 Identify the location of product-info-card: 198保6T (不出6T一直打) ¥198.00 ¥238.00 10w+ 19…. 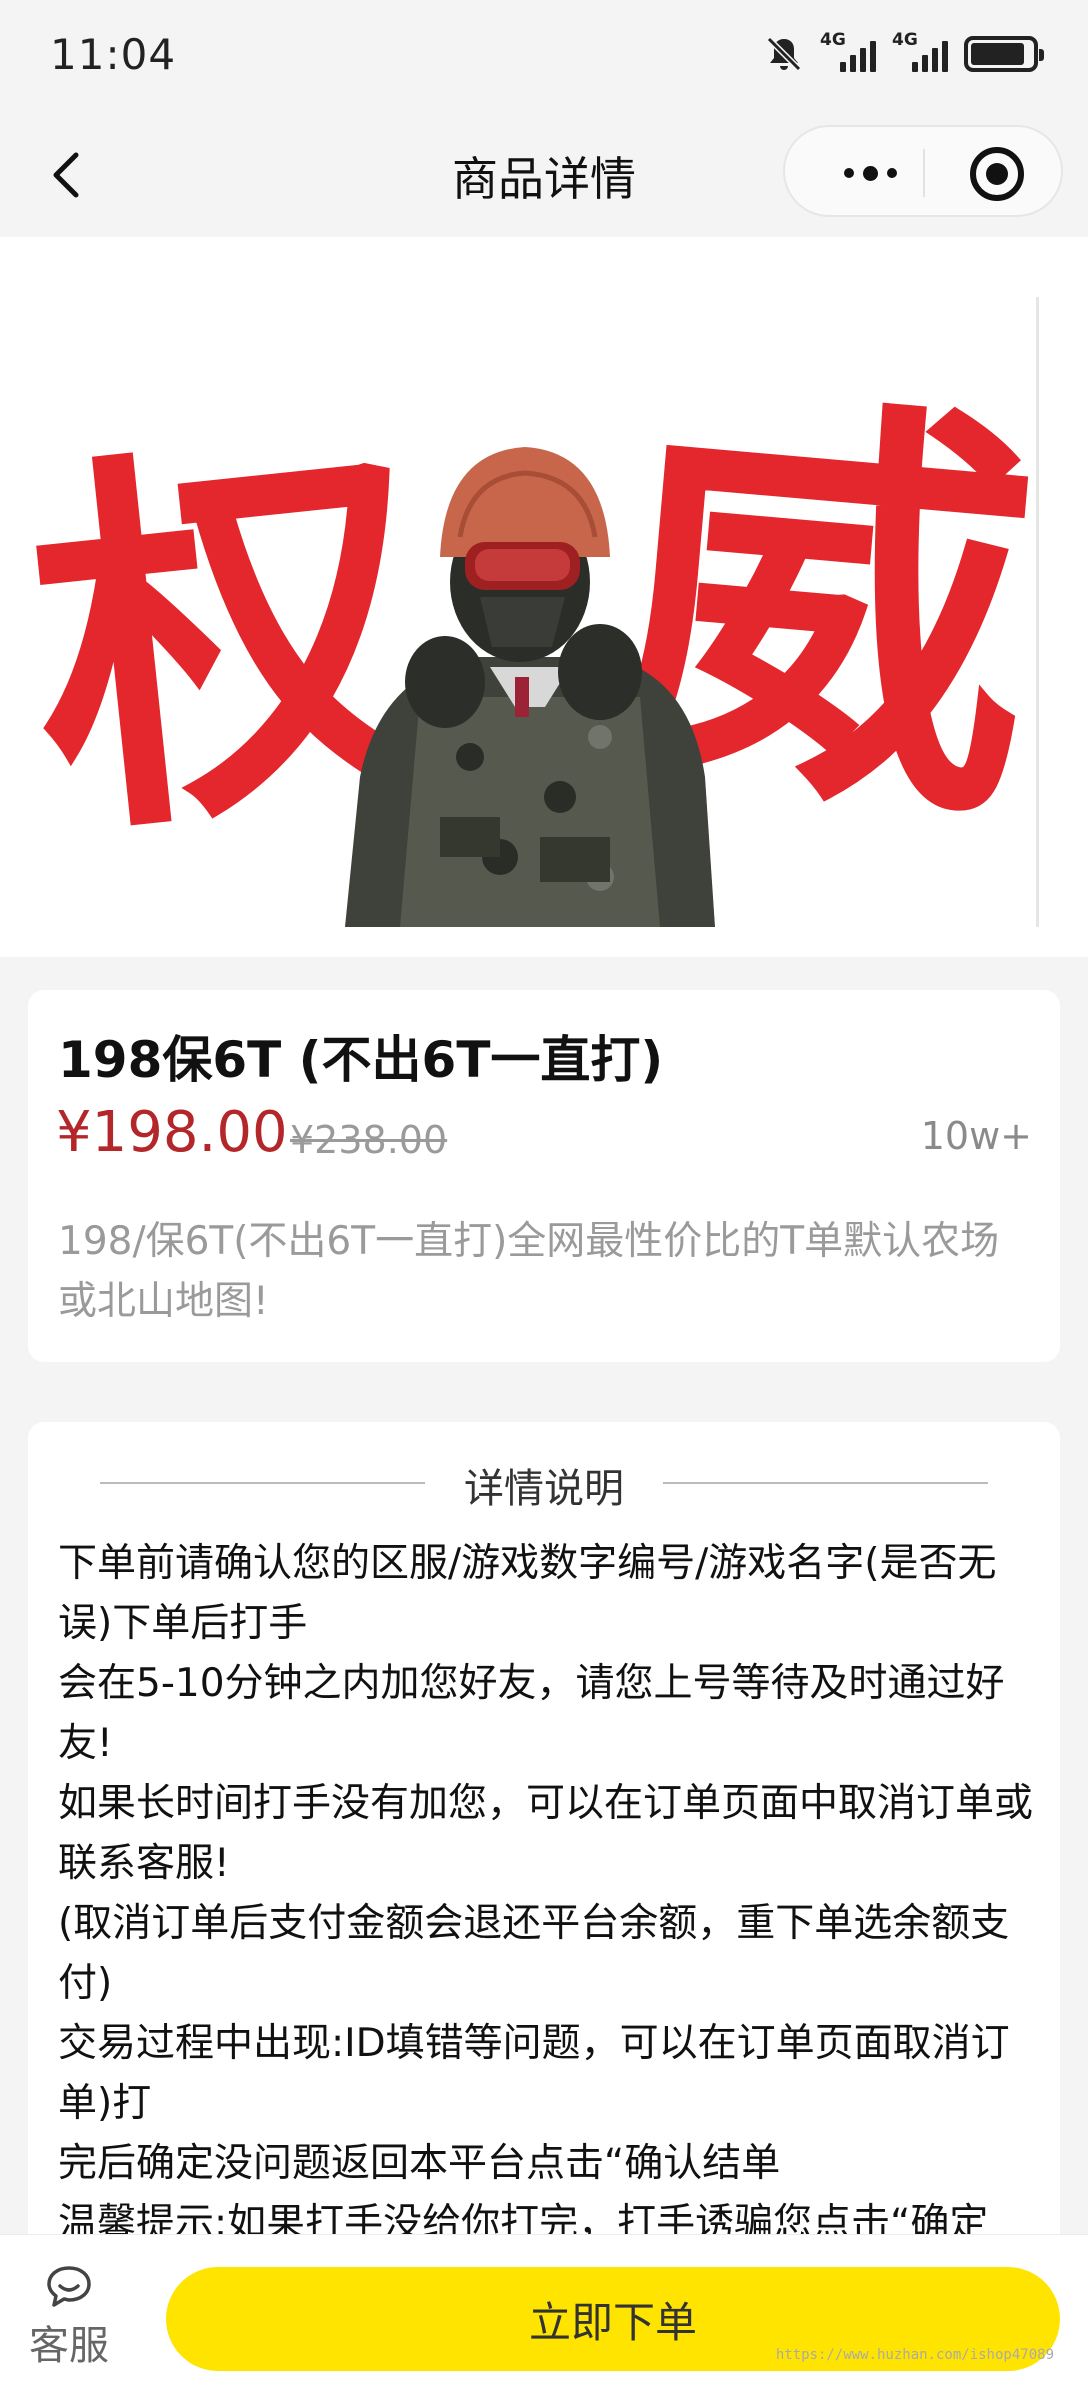
(544, 1176).